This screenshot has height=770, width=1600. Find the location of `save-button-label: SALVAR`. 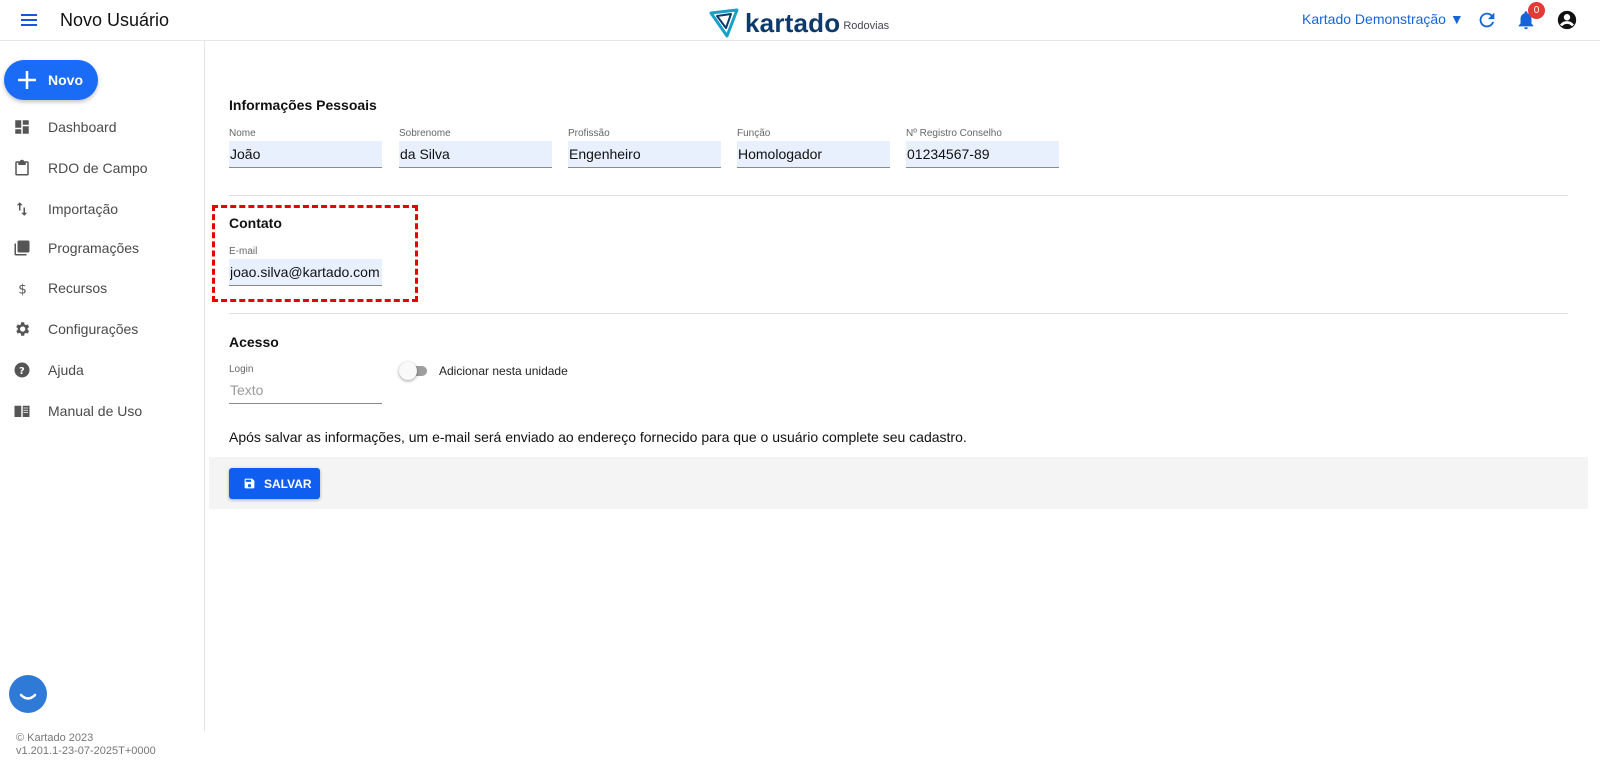

save-button-label: SALVAR is located at coordinates (288, 484).